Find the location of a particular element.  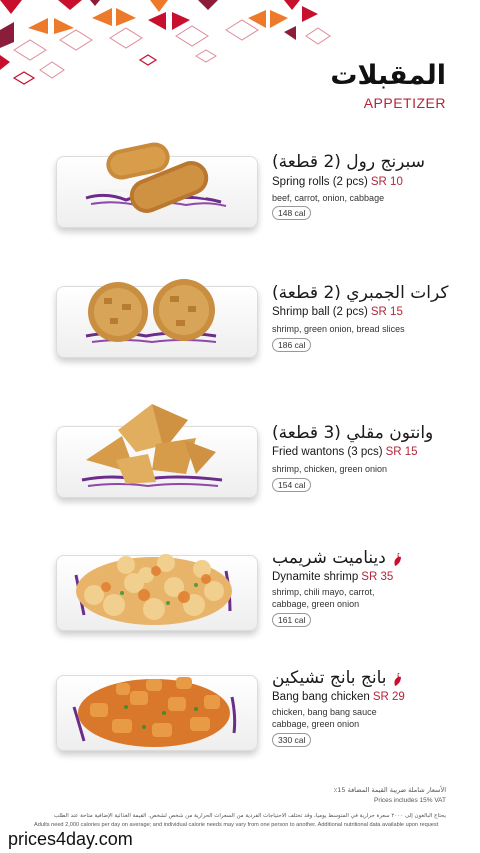

item-name: Fried wantons (3 pcs) is located at coordinates (327, 452).